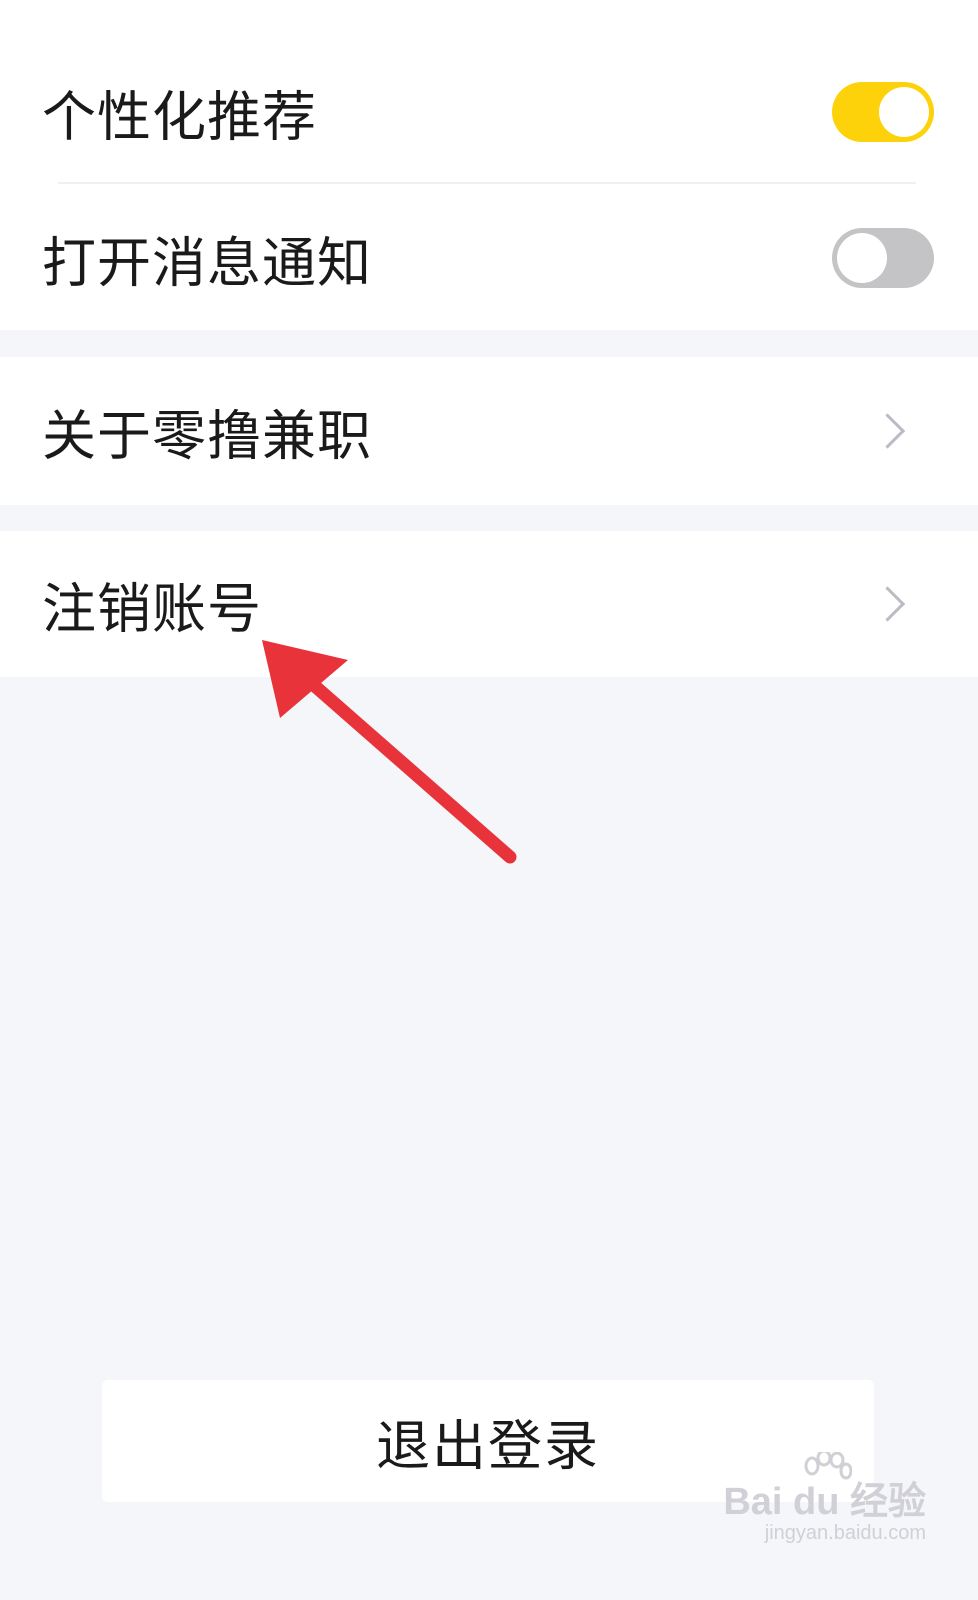 The image size is (978, 1600). I want to click on baidu-jingyan-watermark: Bai du 经验 jingyan.baidu.com, so click(824, 1507).